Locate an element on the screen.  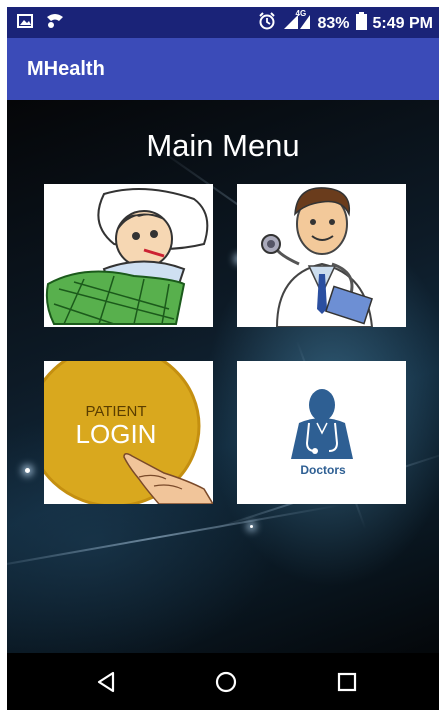
sick-patient-icon is located at coordinates (127, 256).